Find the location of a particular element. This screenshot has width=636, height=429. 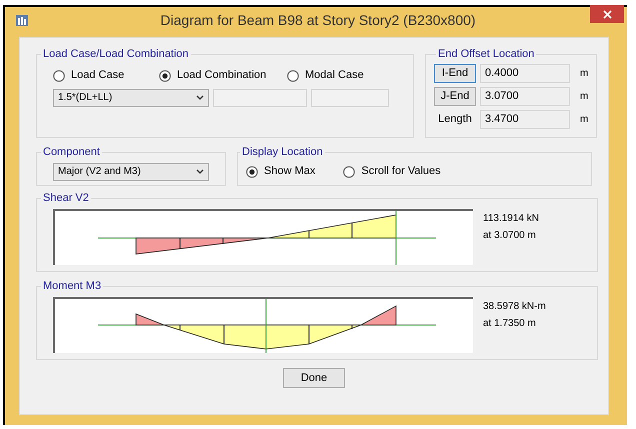

radio-option: Load Combination is located at coordinates (223, 75).